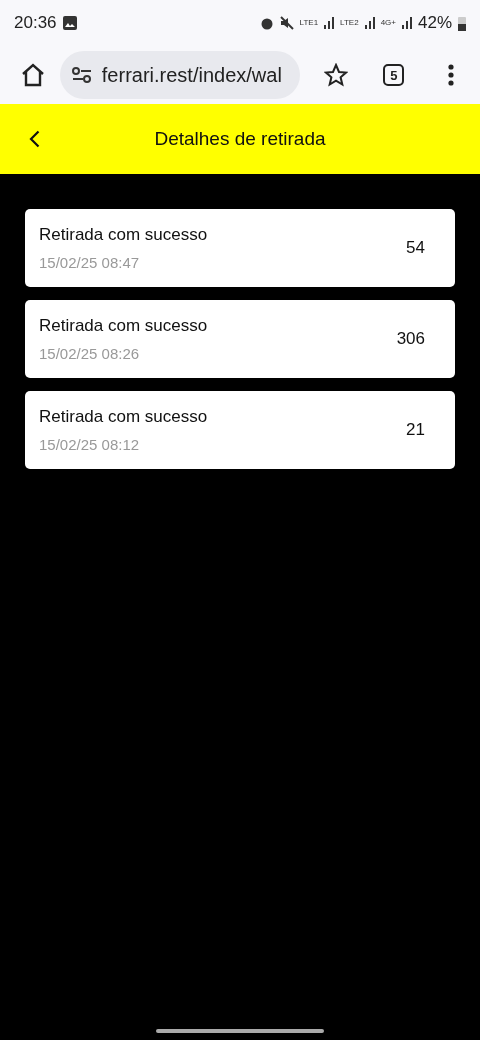 Image resolution: width=480 pixels, height=1040 pixels. Describe the element at coordinates (286, 23) in the screenshot. I see `mute-icon` at that location.